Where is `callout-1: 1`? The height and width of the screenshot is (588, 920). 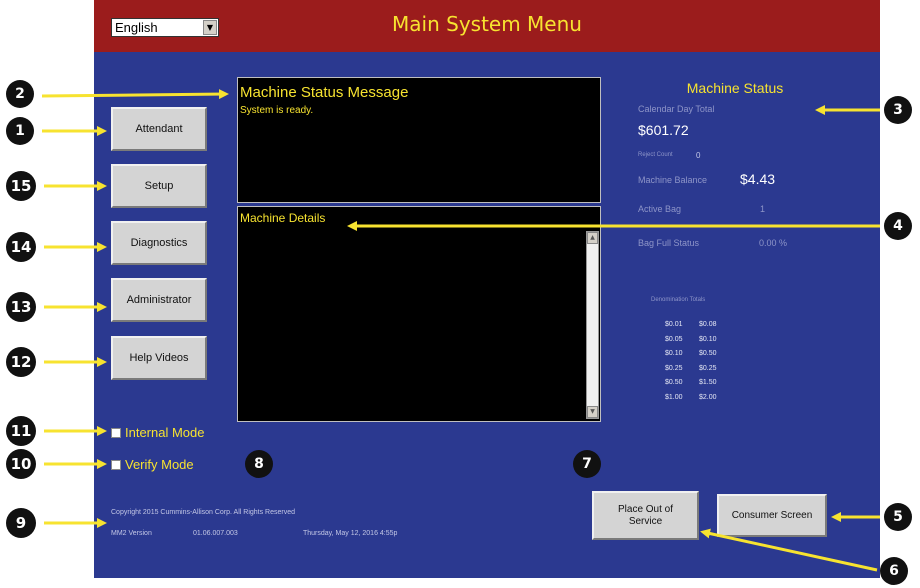
callout-1: 1 is located at coordinates (20, 131).